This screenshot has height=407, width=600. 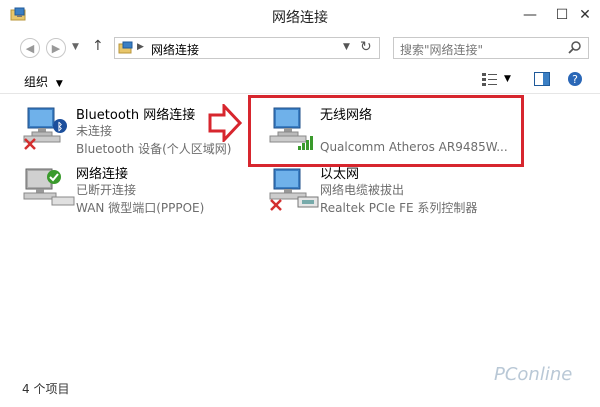 What do you see at coordinates (106, 190) in the screenshot?
I see `connection-status: 已断开连接` at bounding box center [106, 190].